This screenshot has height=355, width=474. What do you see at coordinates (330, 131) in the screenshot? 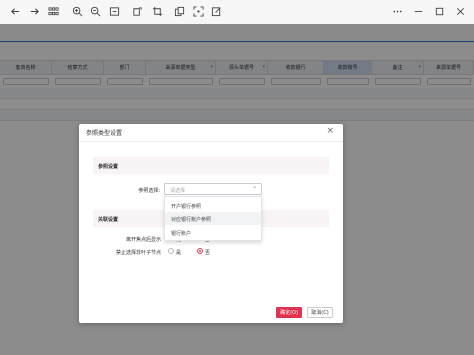
I see `close-icon: ×` at bounding box center [330, 131].